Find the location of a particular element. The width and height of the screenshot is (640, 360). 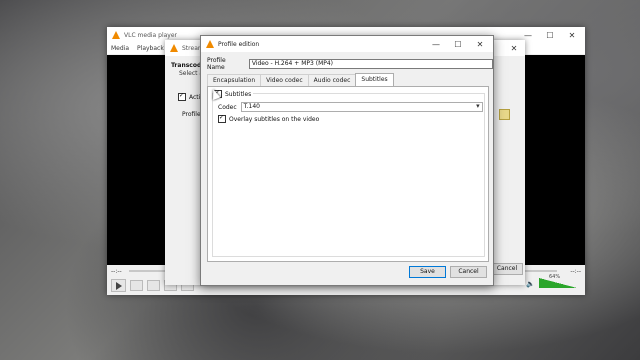

profile-name-label: Profile Name is located at coordinates (216, 64).